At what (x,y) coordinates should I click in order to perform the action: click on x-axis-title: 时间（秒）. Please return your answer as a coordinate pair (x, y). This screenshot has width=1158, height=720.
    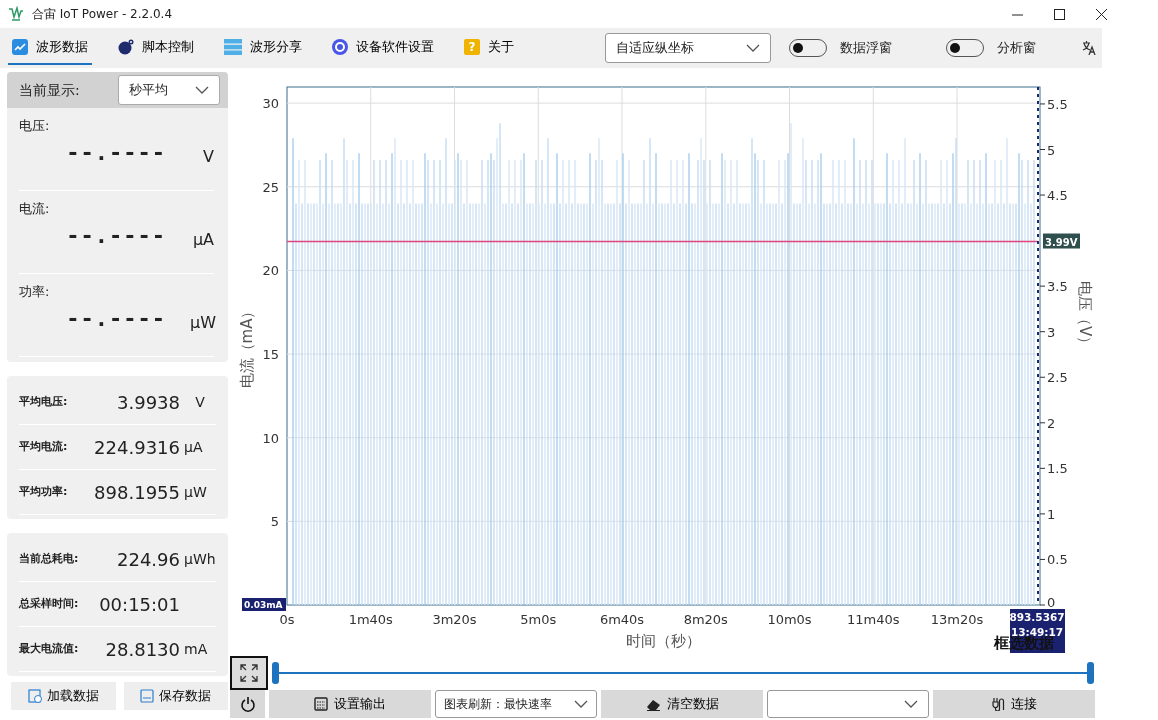
    Looking at the image, I should click on (663, 641).